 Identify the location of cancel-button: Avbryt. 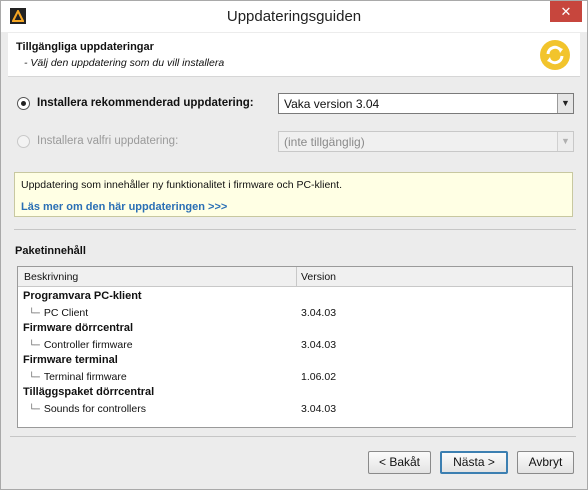
(545, 462).